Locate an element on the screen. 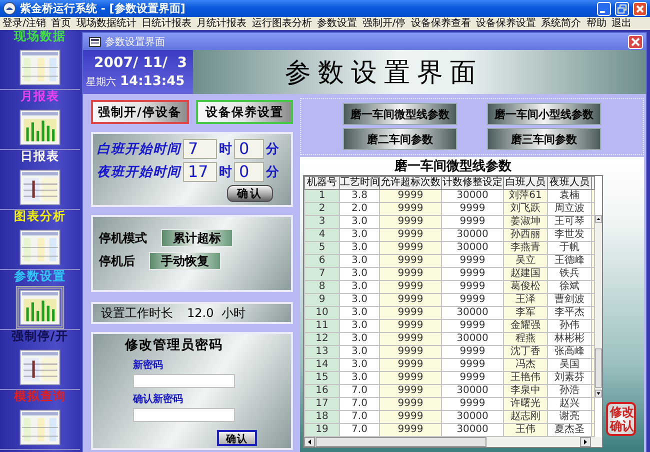 The height and width of the screenshot is (452, 650). sidebar-label: 图表分析 is located at coordinates (40, 216).